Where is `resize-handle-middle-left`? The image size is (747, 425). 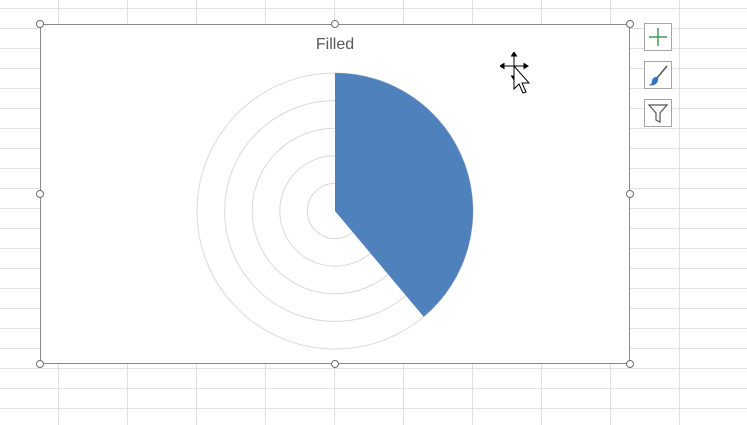 resize-handle-middle-left is located at coordinates (40, 194).